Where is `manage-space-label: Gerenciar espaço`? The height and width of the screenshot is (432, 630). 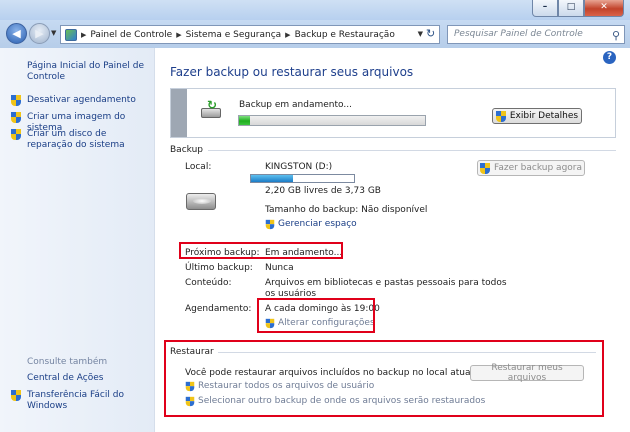 manage-space-label: Gerenciar espaço is located at coordinates (317, 224).